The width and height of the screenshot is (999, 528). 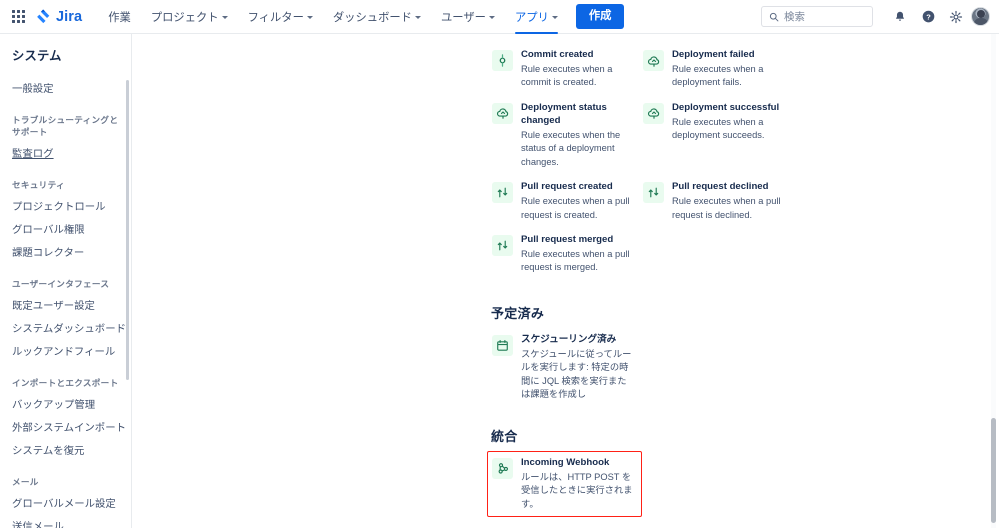 What do you see at coordinates (468, 17) in the screenshot?
I see `nav-item-people: ユーザー` at bounding box center [468, 17].